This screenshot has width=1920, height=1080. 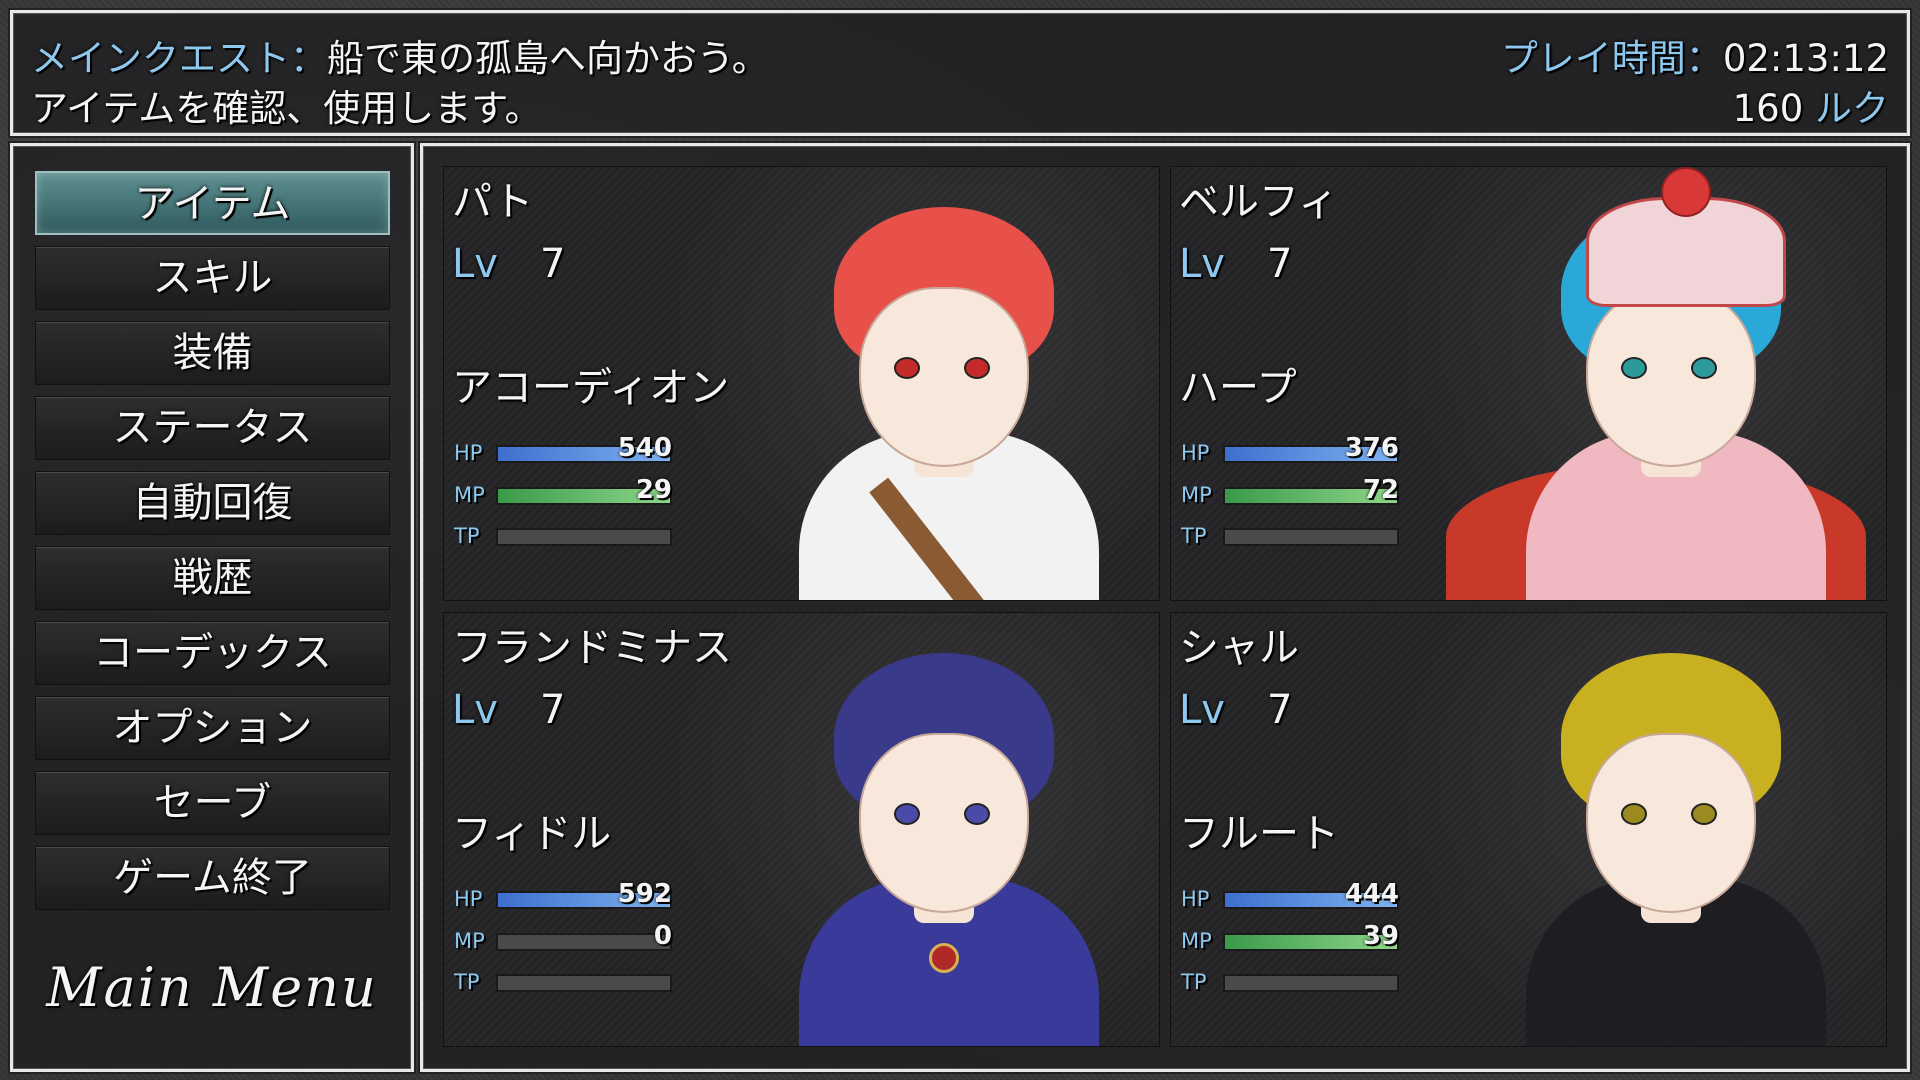 What do you see at coordinates (662, 936) in the screenshot?
I see `mp-value: 0` at bounding box center [662, 936].